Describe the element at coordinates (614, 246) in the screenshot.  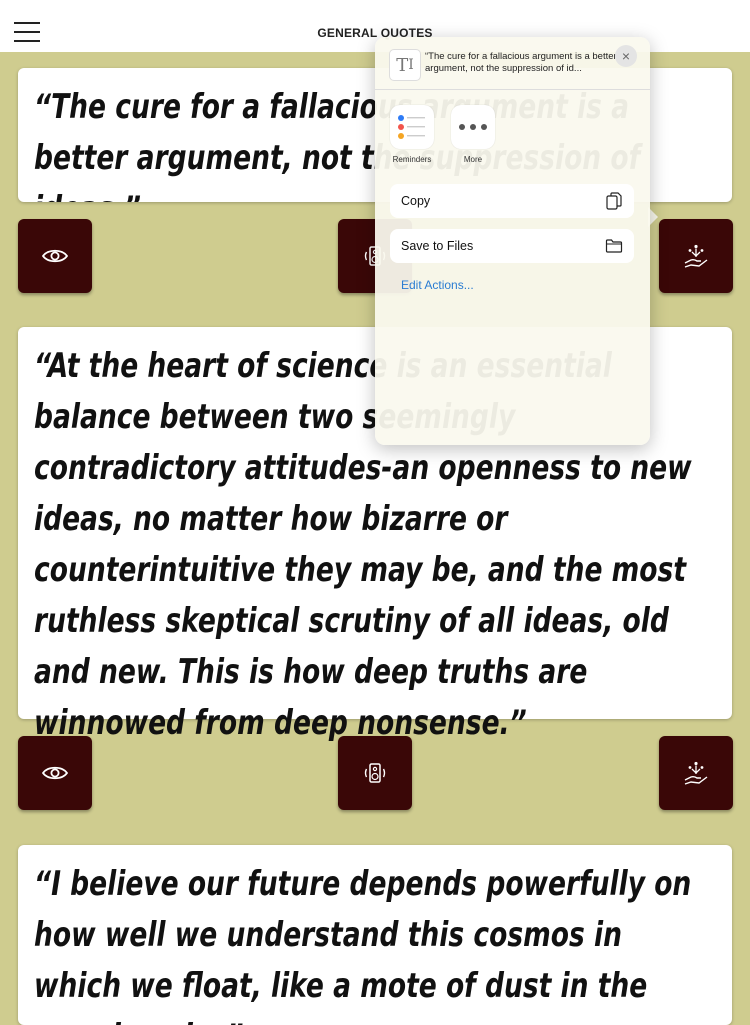
I see `folder-icon` at that location.